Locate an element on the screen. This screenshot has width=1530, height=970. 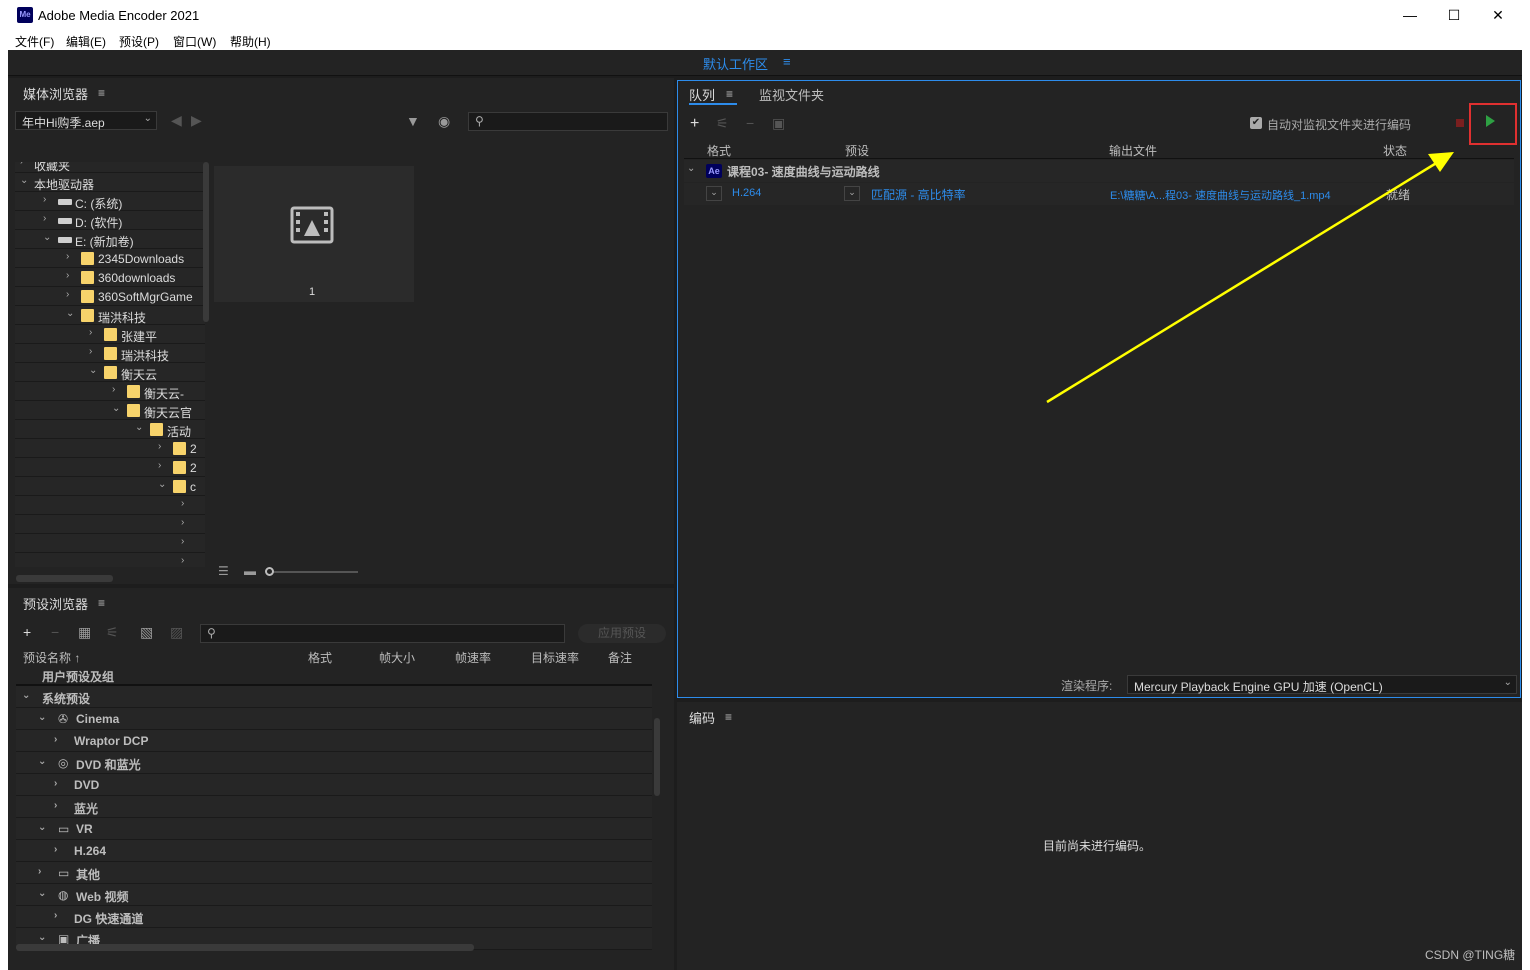
minimize-button: — is located at coordinates (1410, 15).